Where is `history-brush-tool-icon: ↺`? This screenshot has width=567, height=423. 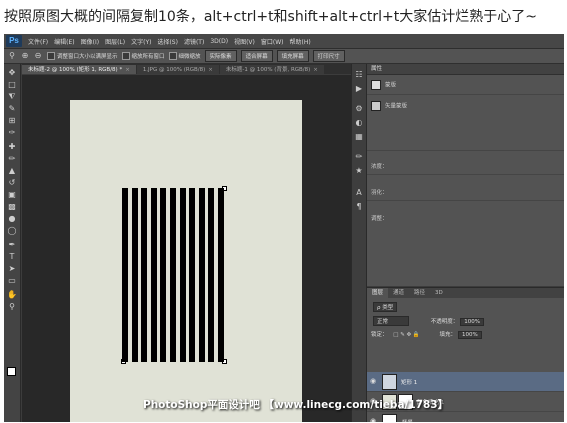
history-brush-tool-icon: ↺ is located at coordinates (12, 183).